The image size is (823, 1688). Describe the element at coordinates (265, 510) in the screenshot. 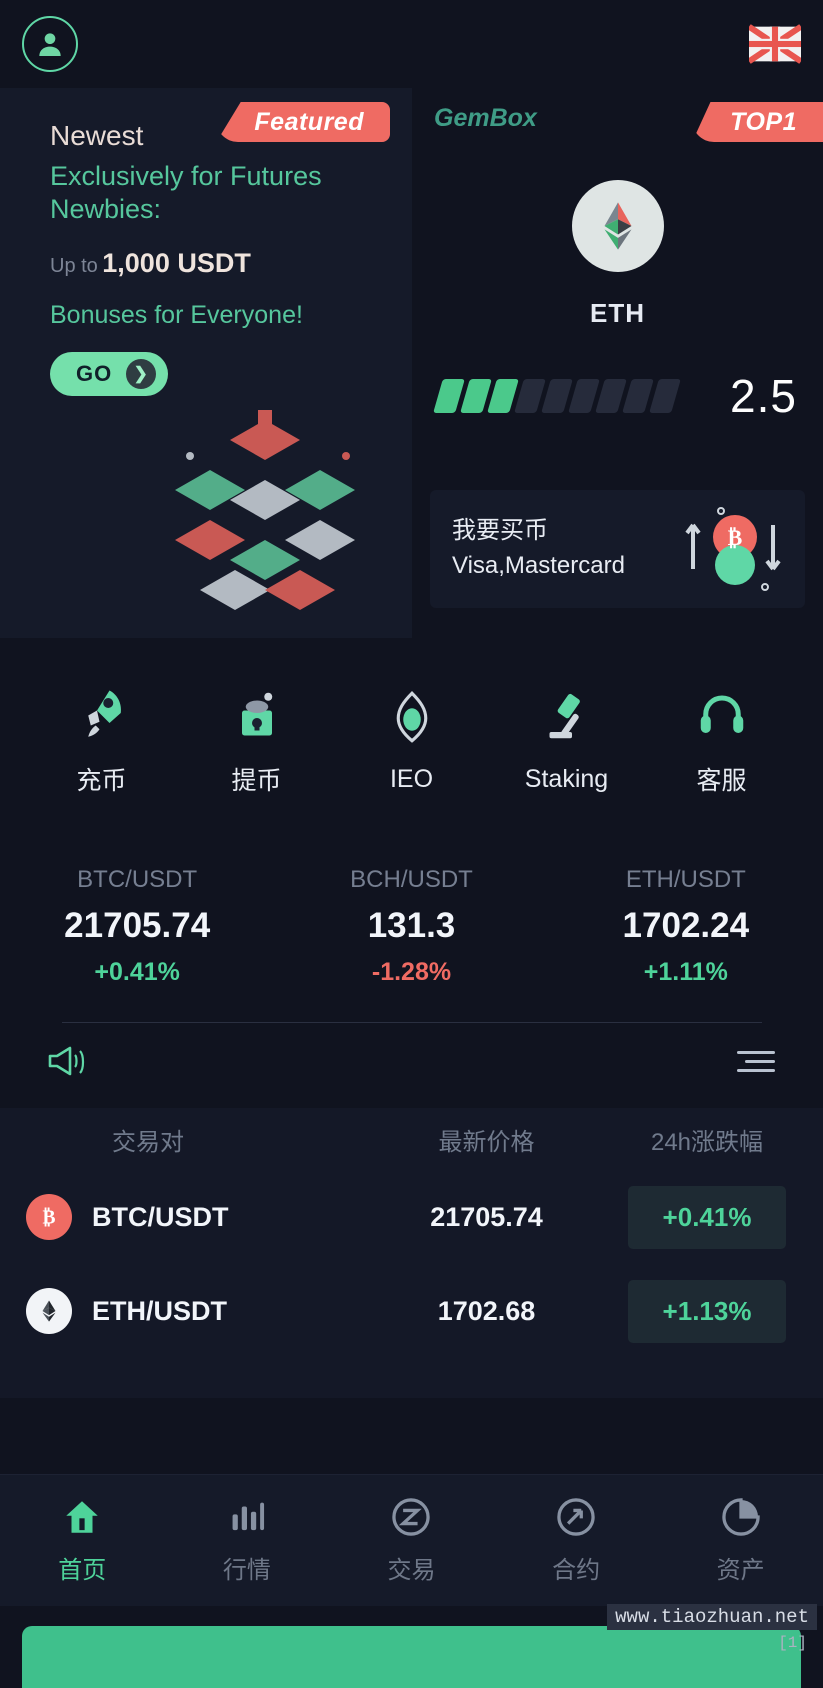

I see `isometric-city-illustration` at that location.